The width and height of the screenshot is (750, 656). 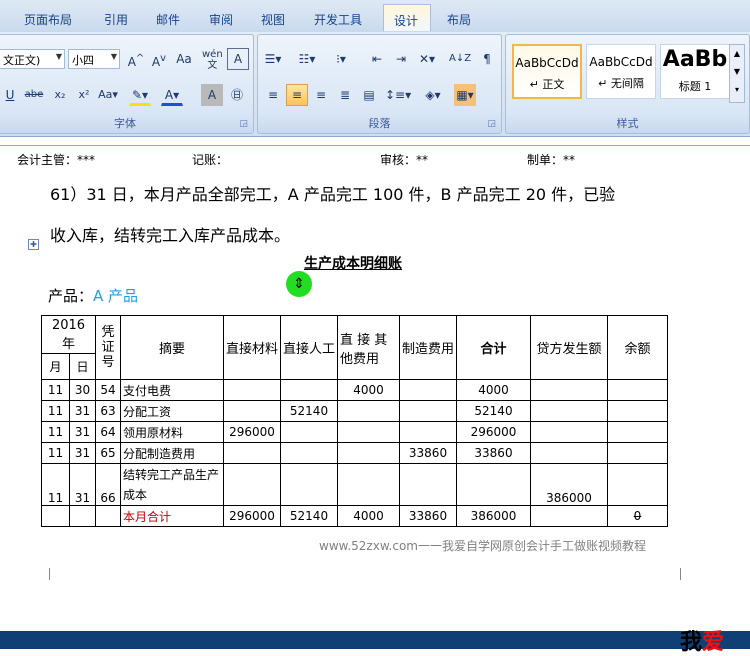 I want to click on bullets-icon: ☰▾, so click(x=273, y=59).